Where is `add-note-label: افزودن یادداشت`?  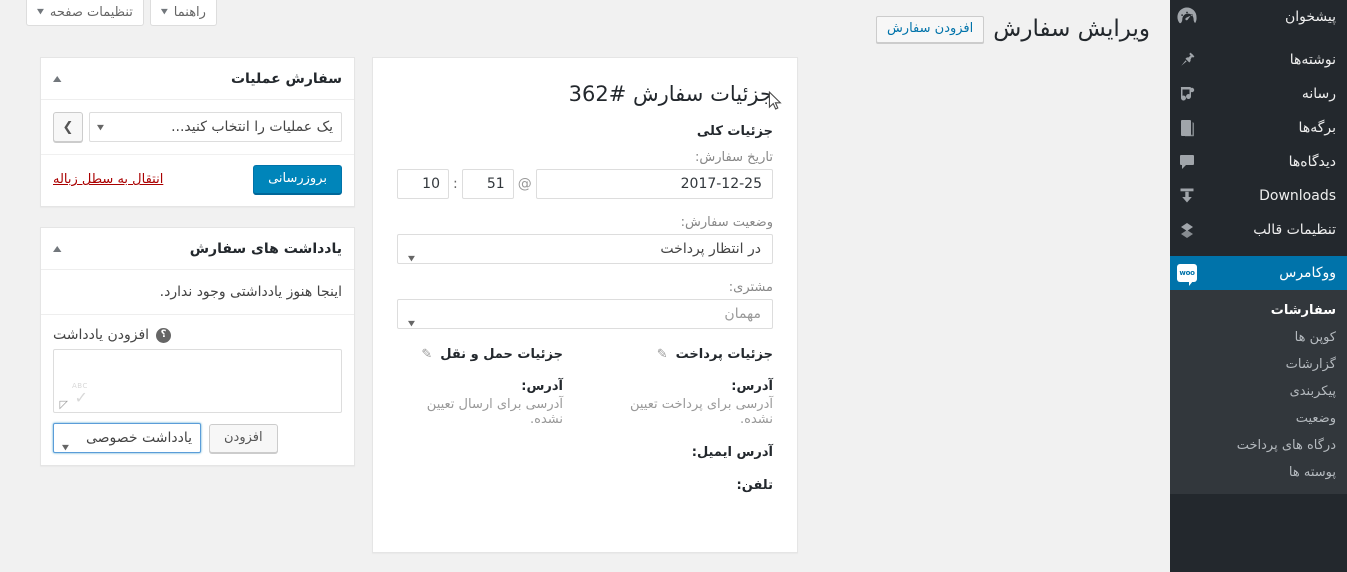 add-note-label: افزودن یادداشت is located at coordinates (101, 335).